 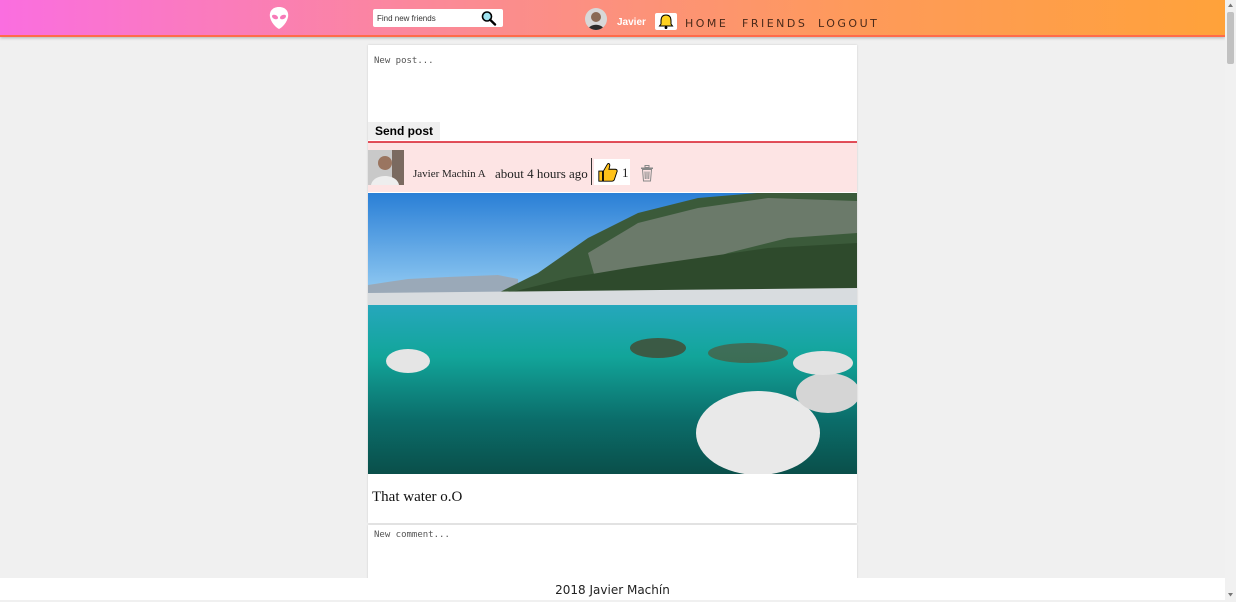 What do you see at coordinates (279, 18) in the screenshot?
I see `alien-logo-icon` at bounding box center [279, 18].